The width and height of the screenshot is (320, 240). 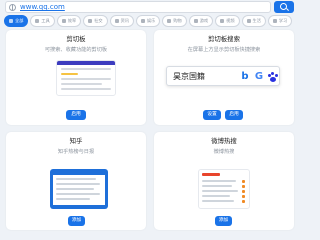 I want to click on book-icon, so click(x=274, y=21).